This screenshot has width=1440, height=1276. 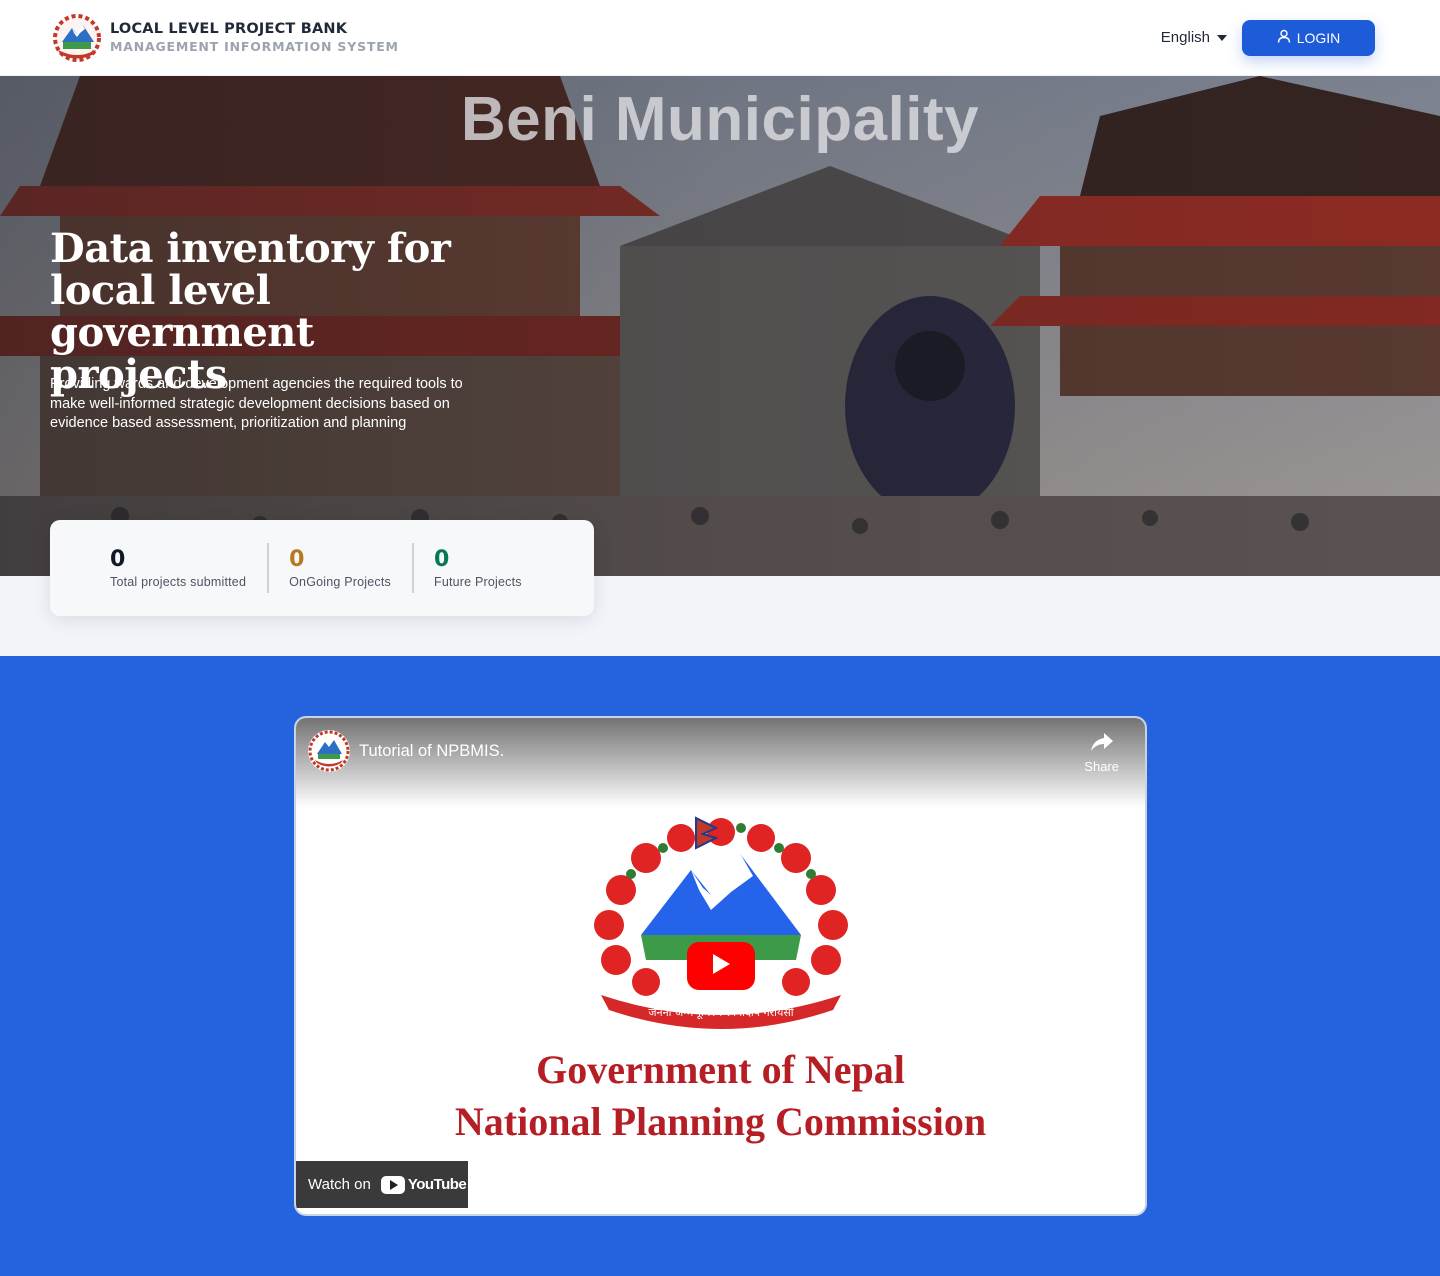 What do you see at coordinates (721, 920) in the screenshot?
I see `nepal-emblem-graphic: जननी जन्मभूमिश्च स्वर्गादपि गरीयसी` at bounding box center [721, 920].